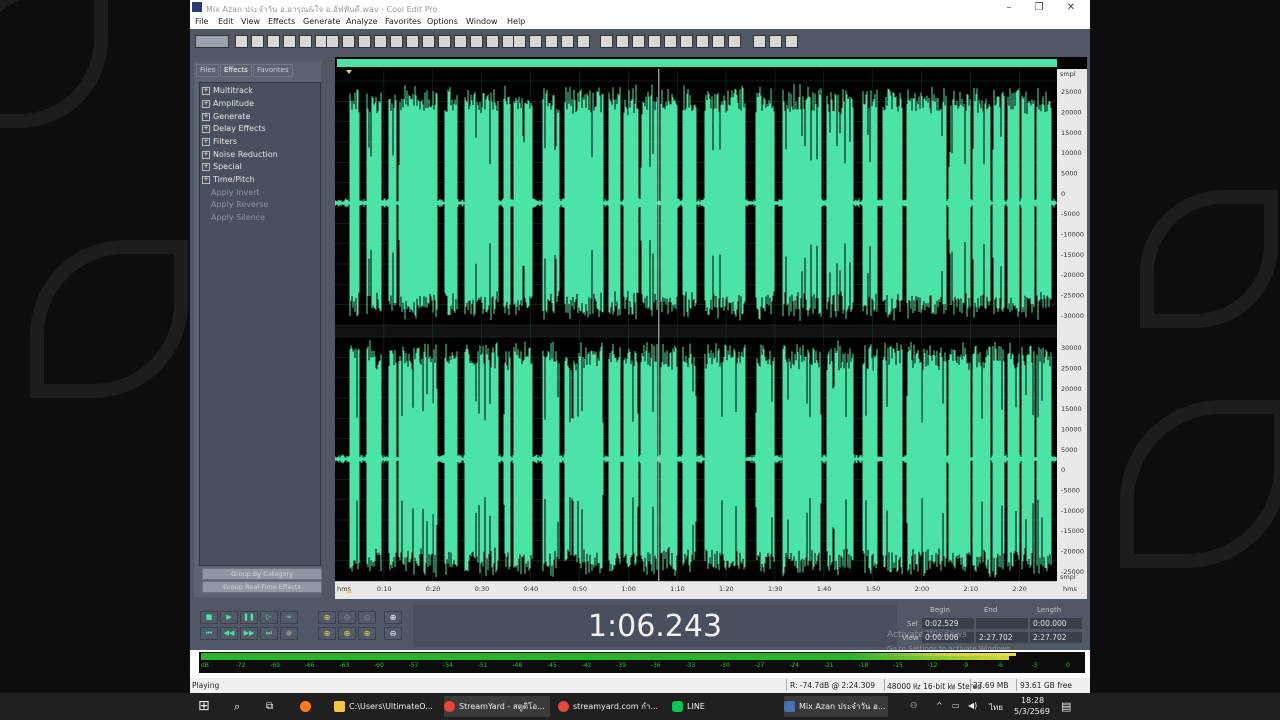 This screenshot has width=1280, height=720. What do you see at coordinates (367, 617) in the screenshot?
I see `zoom-full-icon: ⊙` at bounding box center [367, 617].